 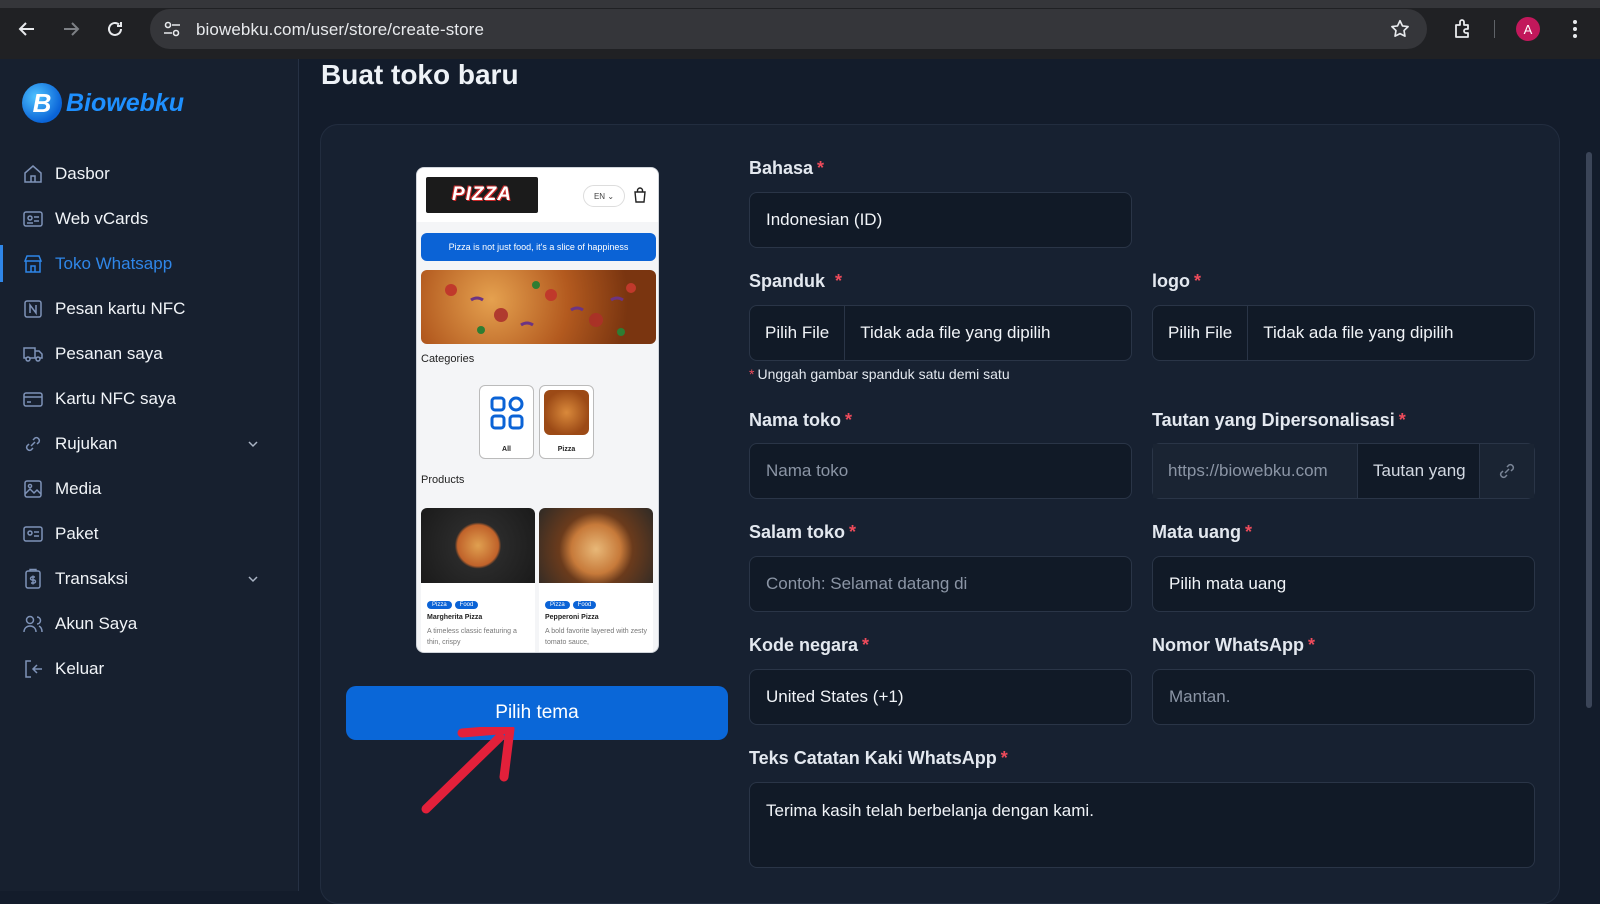 What do you see at coordinates (172, 29) in the screenshot?
I see `site-settings-icon` at bounding box center [172, 29].